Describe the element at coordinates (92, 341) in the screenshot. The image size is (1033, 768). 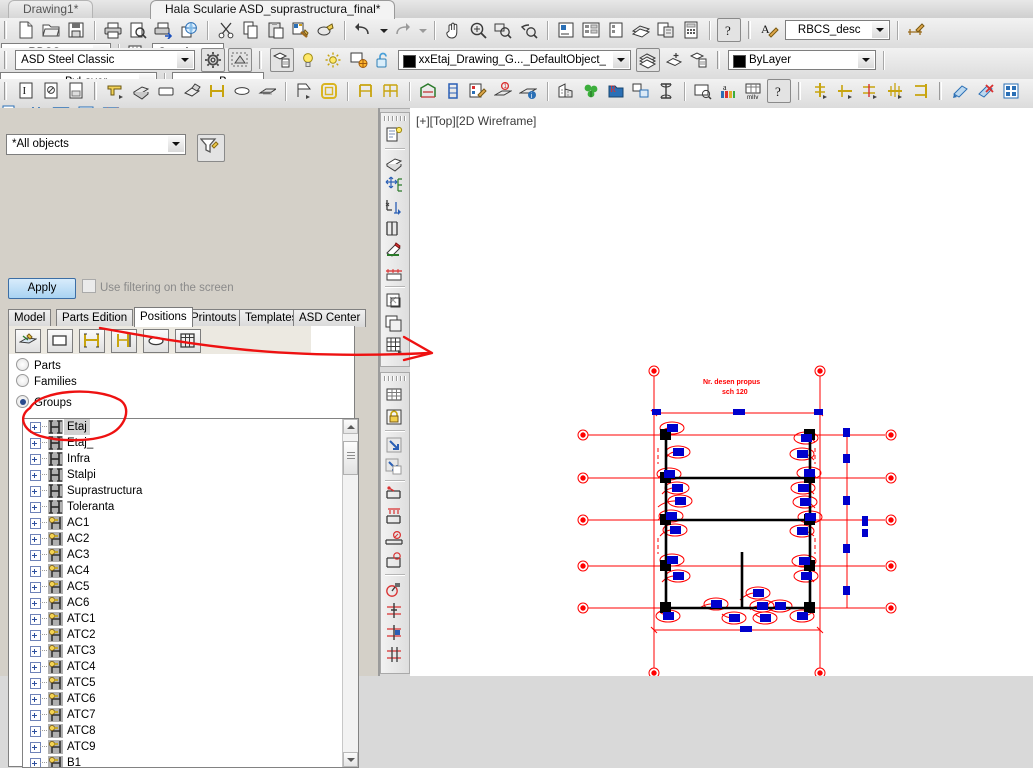
I see `beam-pair-icon` at that location.